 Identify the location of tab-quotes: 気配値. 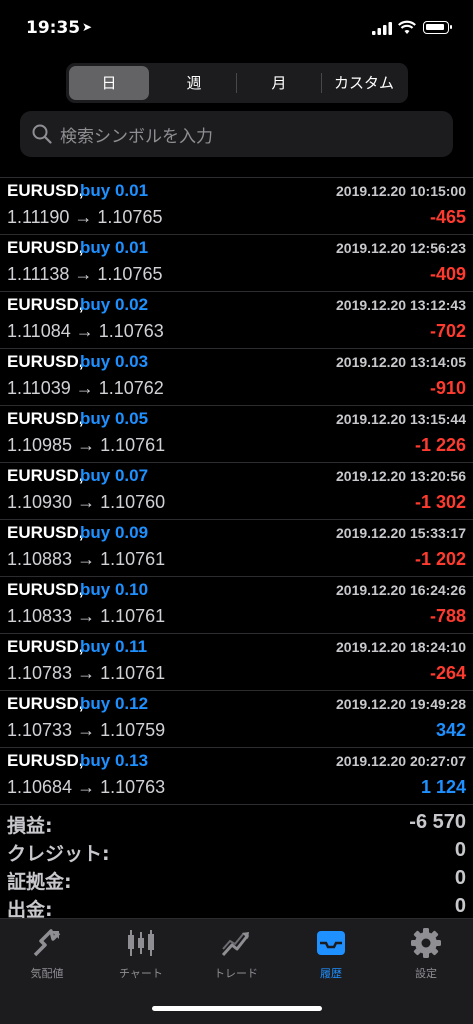
(47, 954).